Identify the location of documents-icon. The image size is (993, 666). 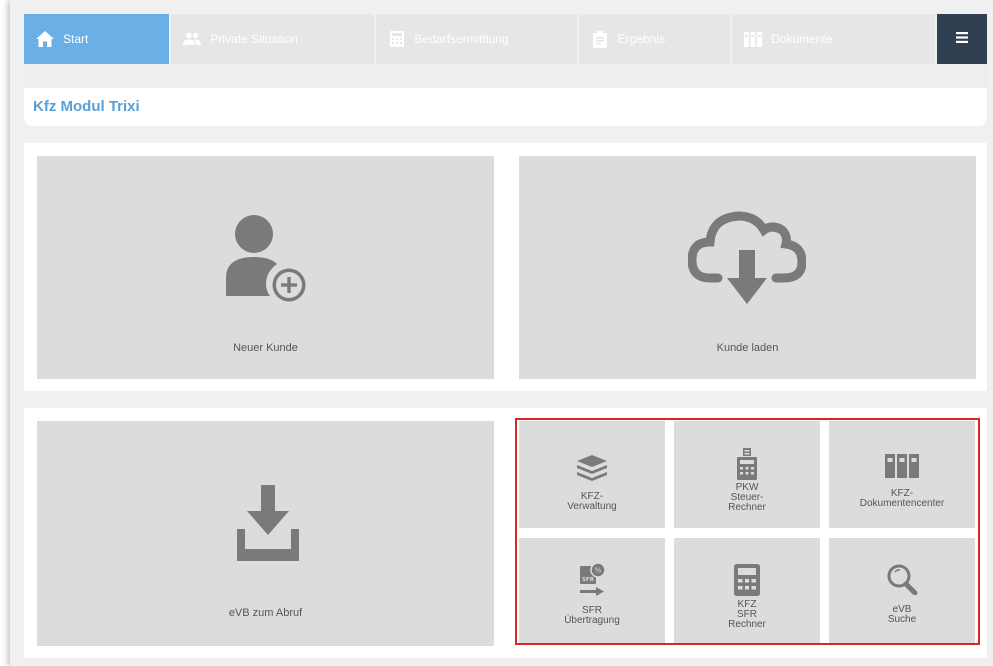
(753, 39).